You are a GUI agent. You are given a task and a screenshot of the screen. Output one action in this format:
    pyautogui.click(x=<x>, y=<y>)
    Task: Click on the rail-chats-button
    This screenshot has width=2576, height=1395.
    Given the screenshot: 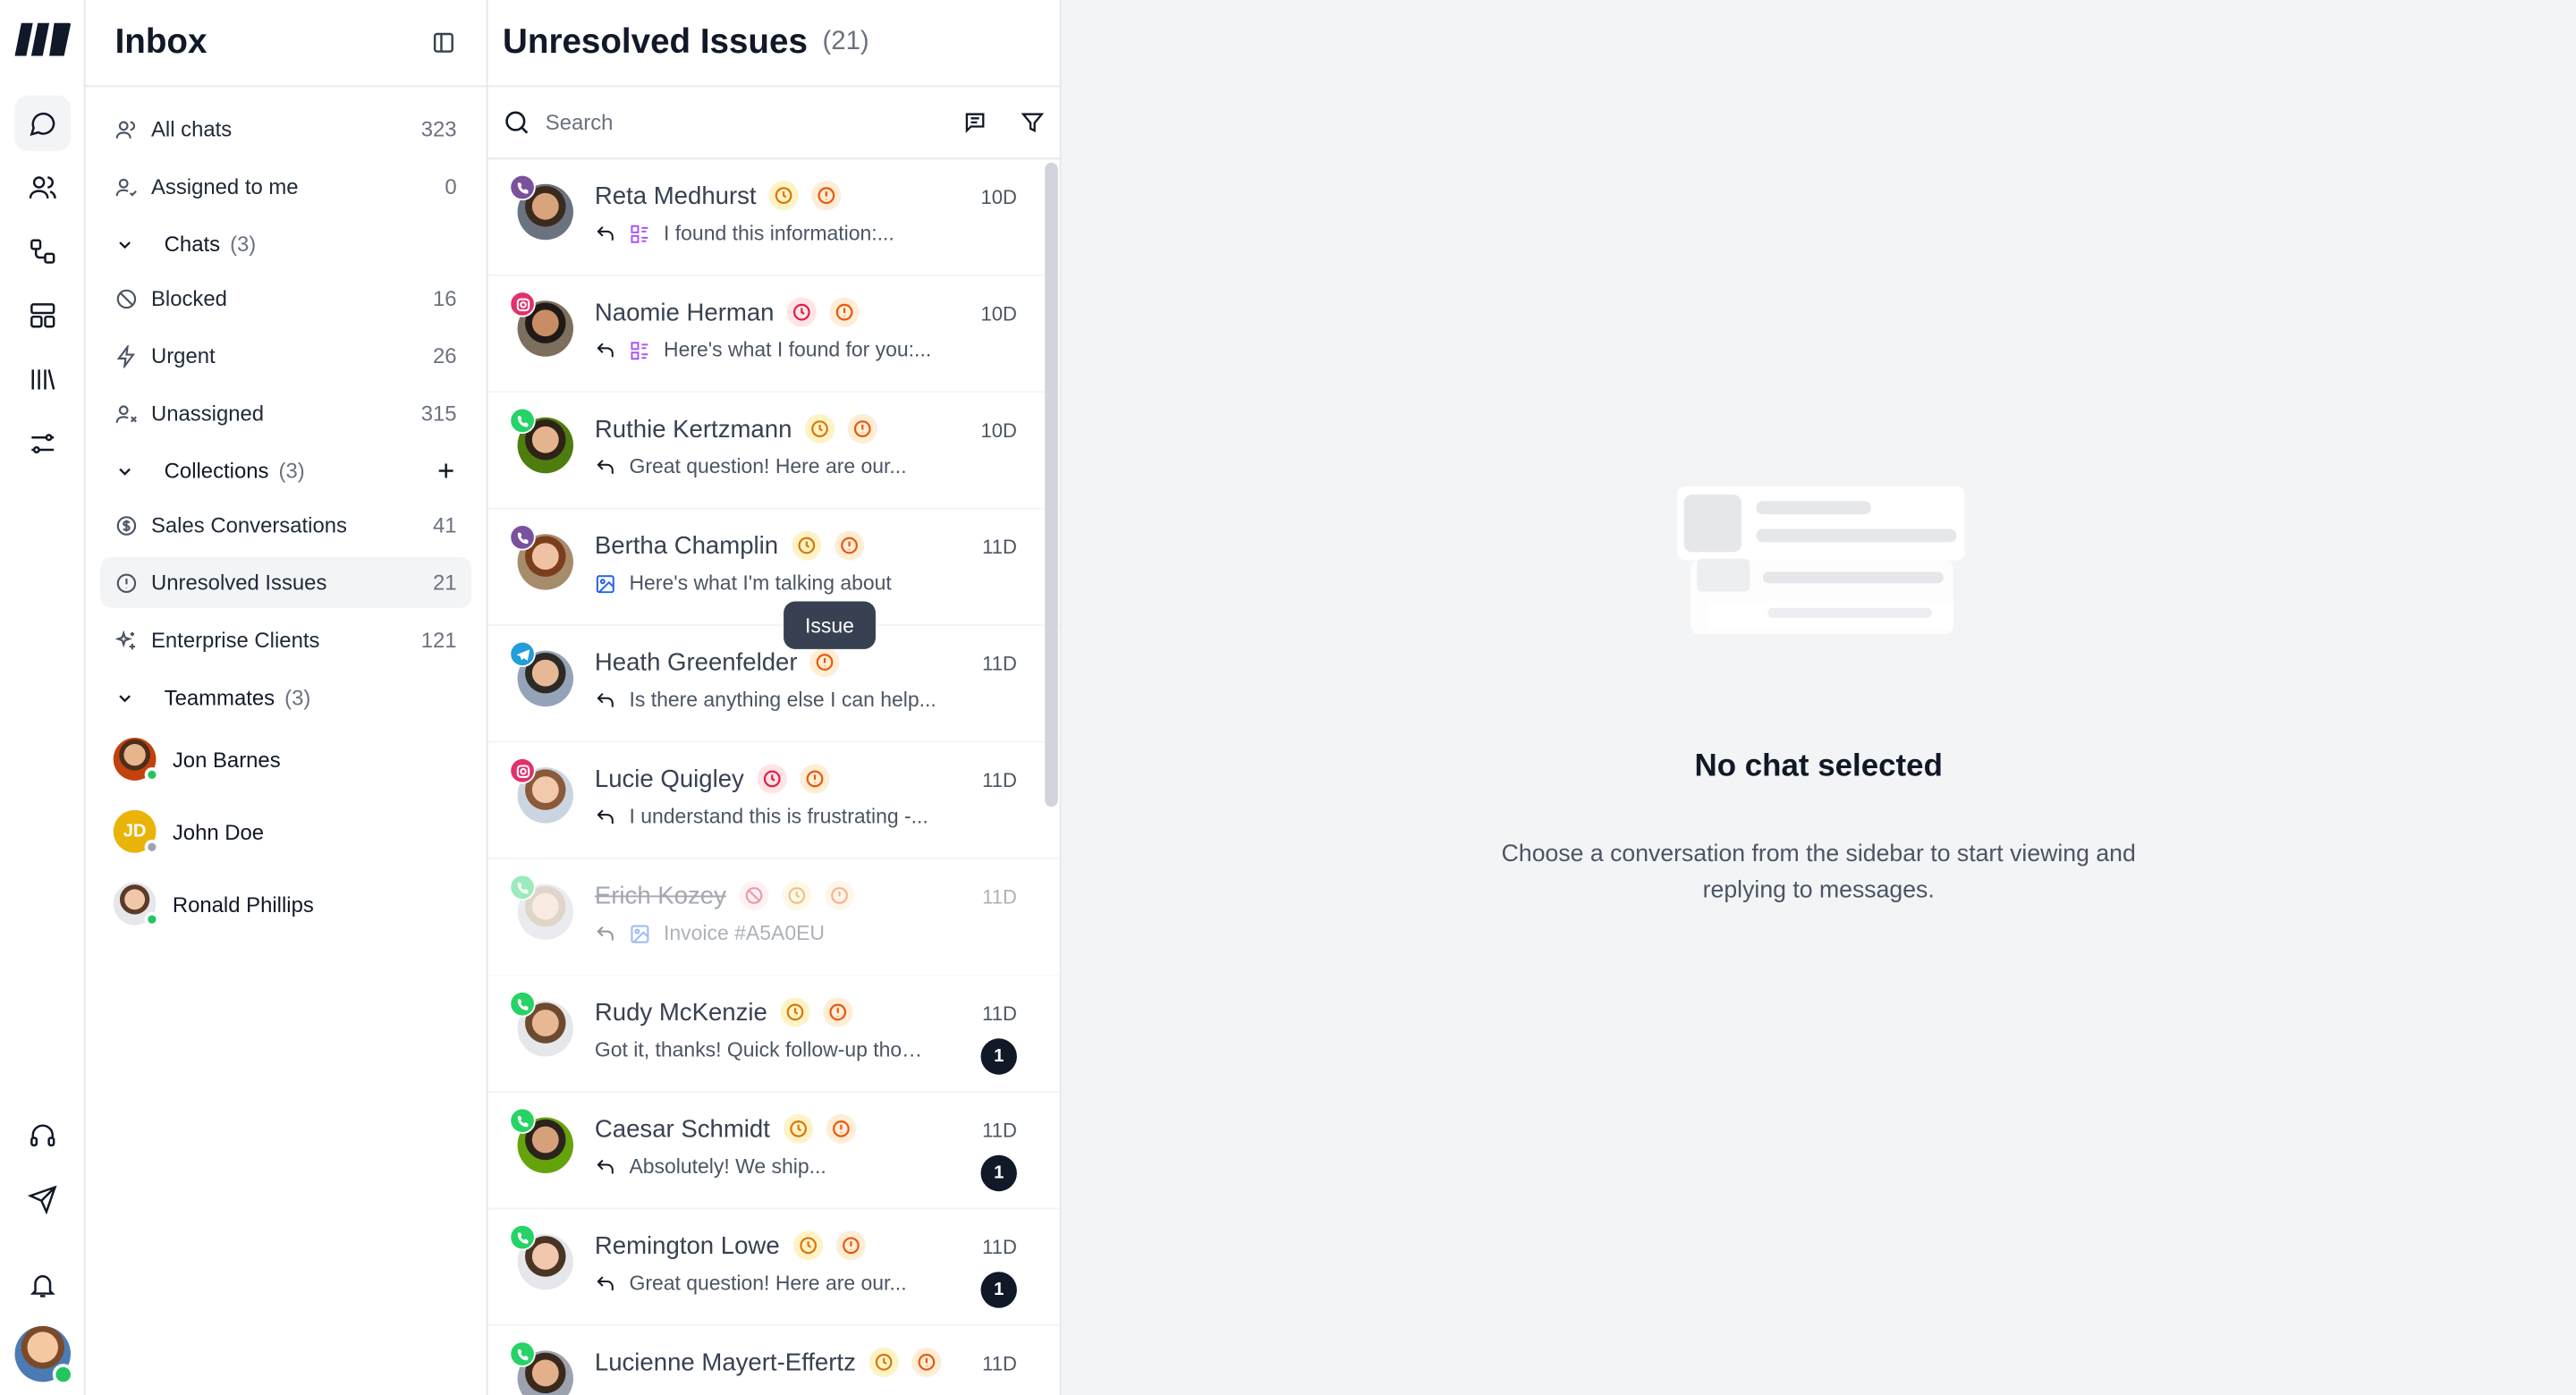 What is the action you would take?
    pyautogui.click(x=42, y=123)
    